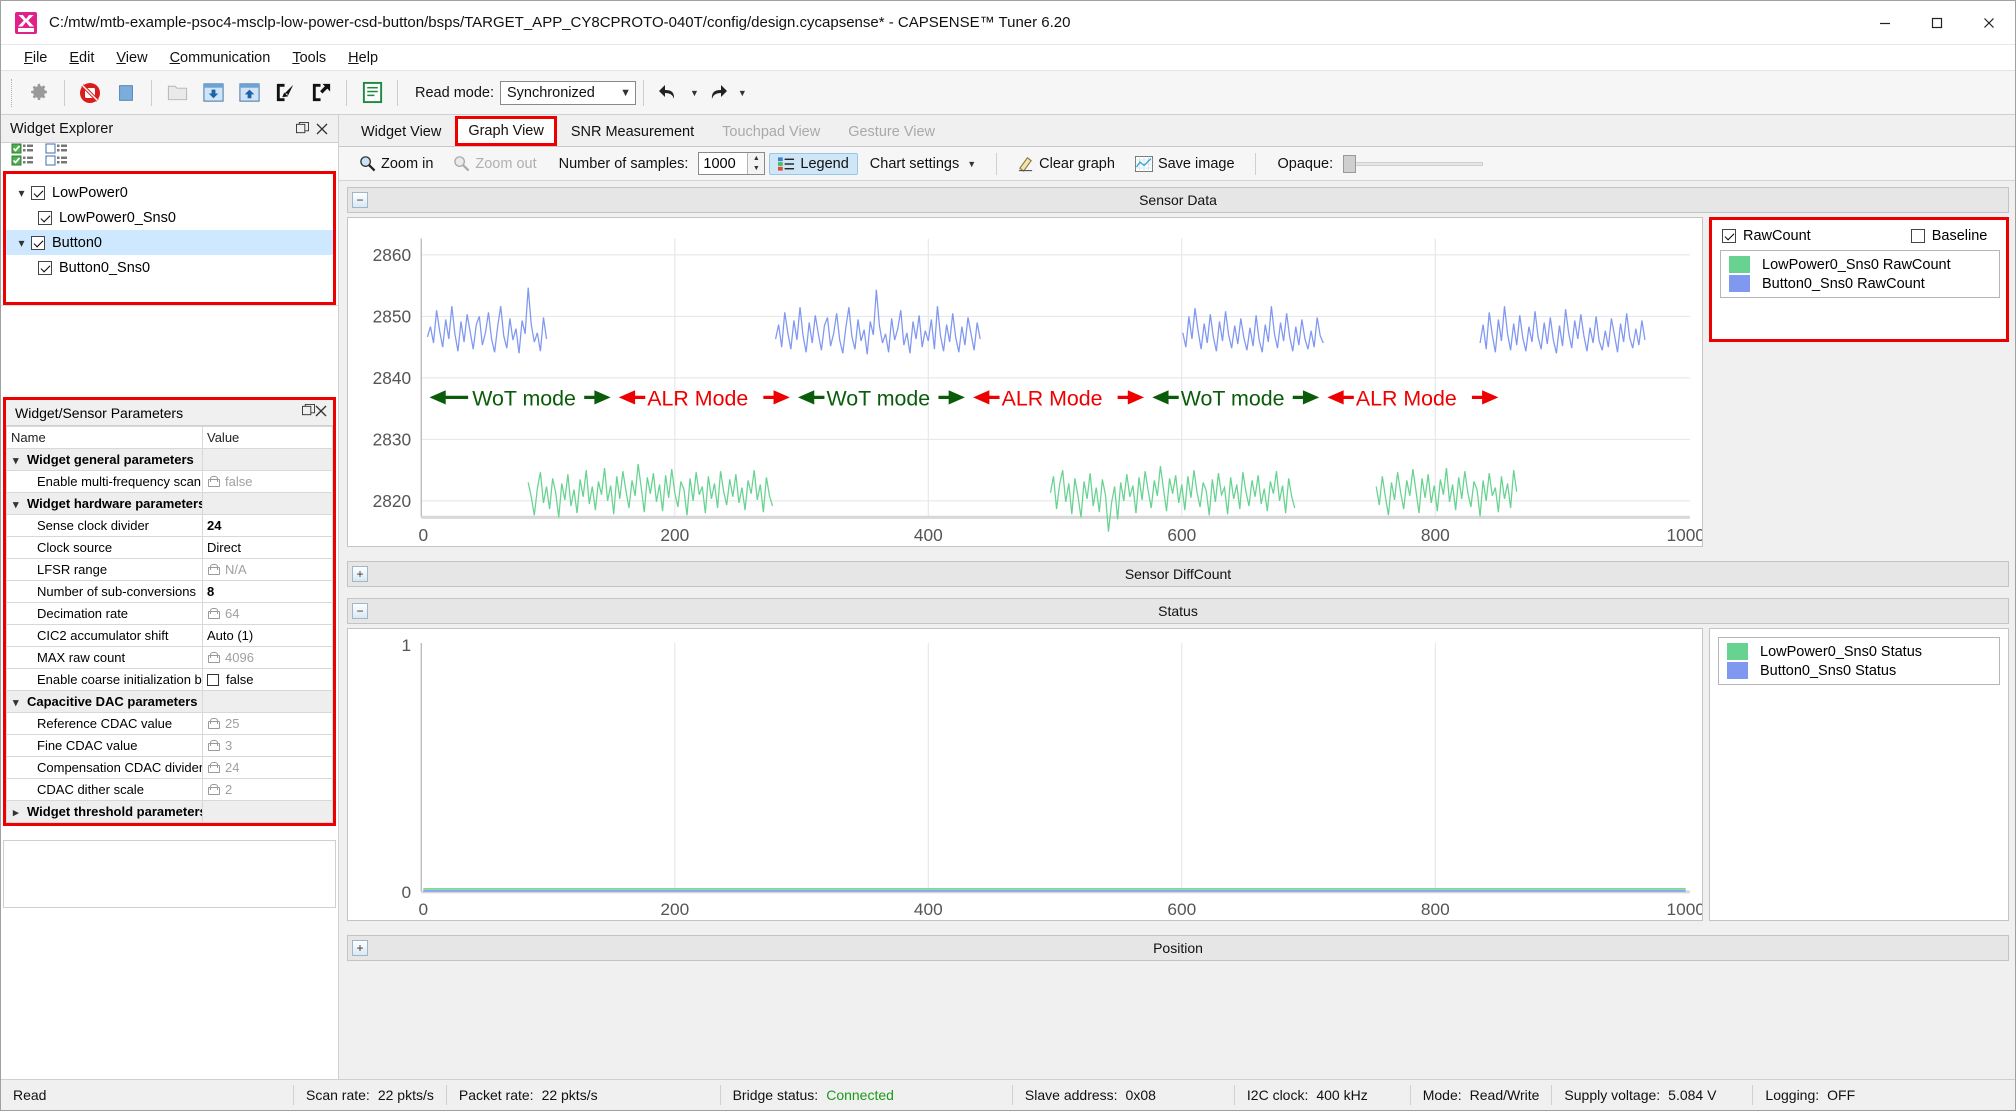 This screenshot has width=2016, height=1111. Describe the element at coordinates (213, 93) in the screenshot. I see `read-from-device-icon` at that location.